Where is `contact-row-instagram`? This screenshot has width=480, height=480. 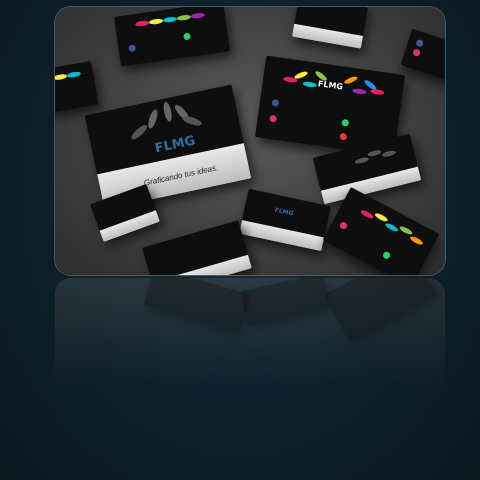 contact-row-instagram is located at coordinates (273, 118).